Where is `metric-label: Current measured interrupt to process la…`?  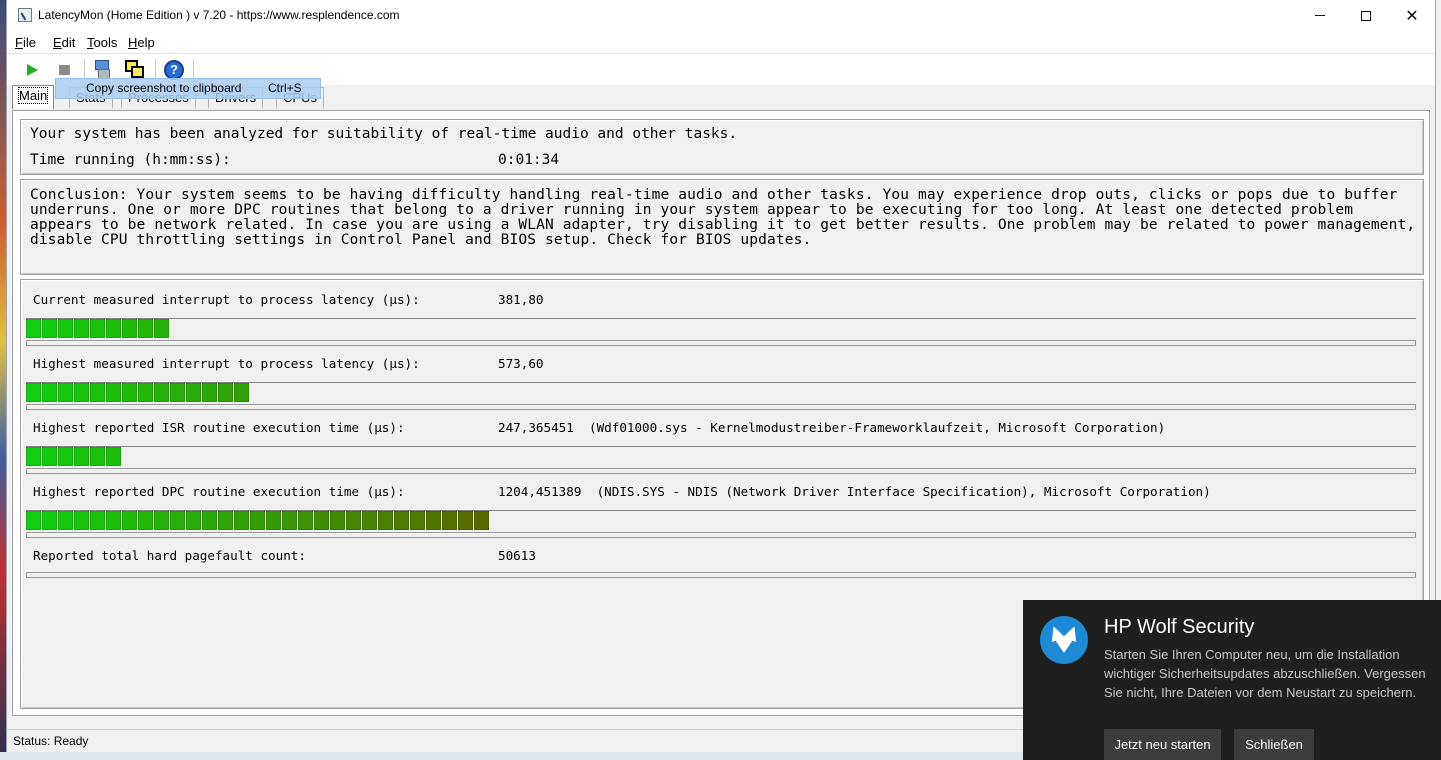
metric-label: Current measured interrupt to process la… is located at coordinates (226, 299).